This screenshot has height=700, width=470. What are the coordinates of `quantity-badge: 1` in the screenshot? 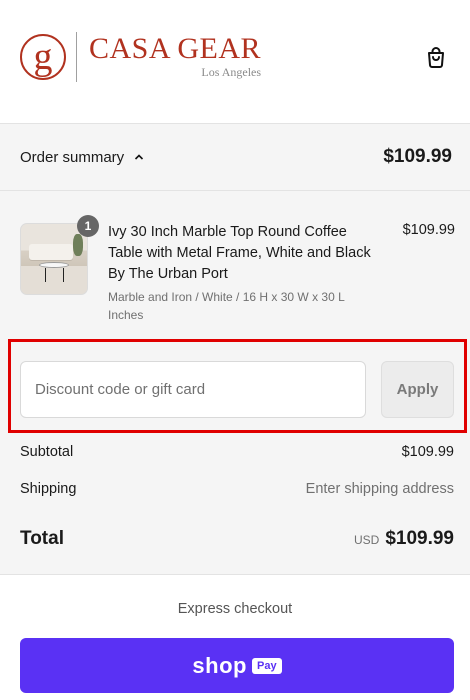 It's located at (88, 226).